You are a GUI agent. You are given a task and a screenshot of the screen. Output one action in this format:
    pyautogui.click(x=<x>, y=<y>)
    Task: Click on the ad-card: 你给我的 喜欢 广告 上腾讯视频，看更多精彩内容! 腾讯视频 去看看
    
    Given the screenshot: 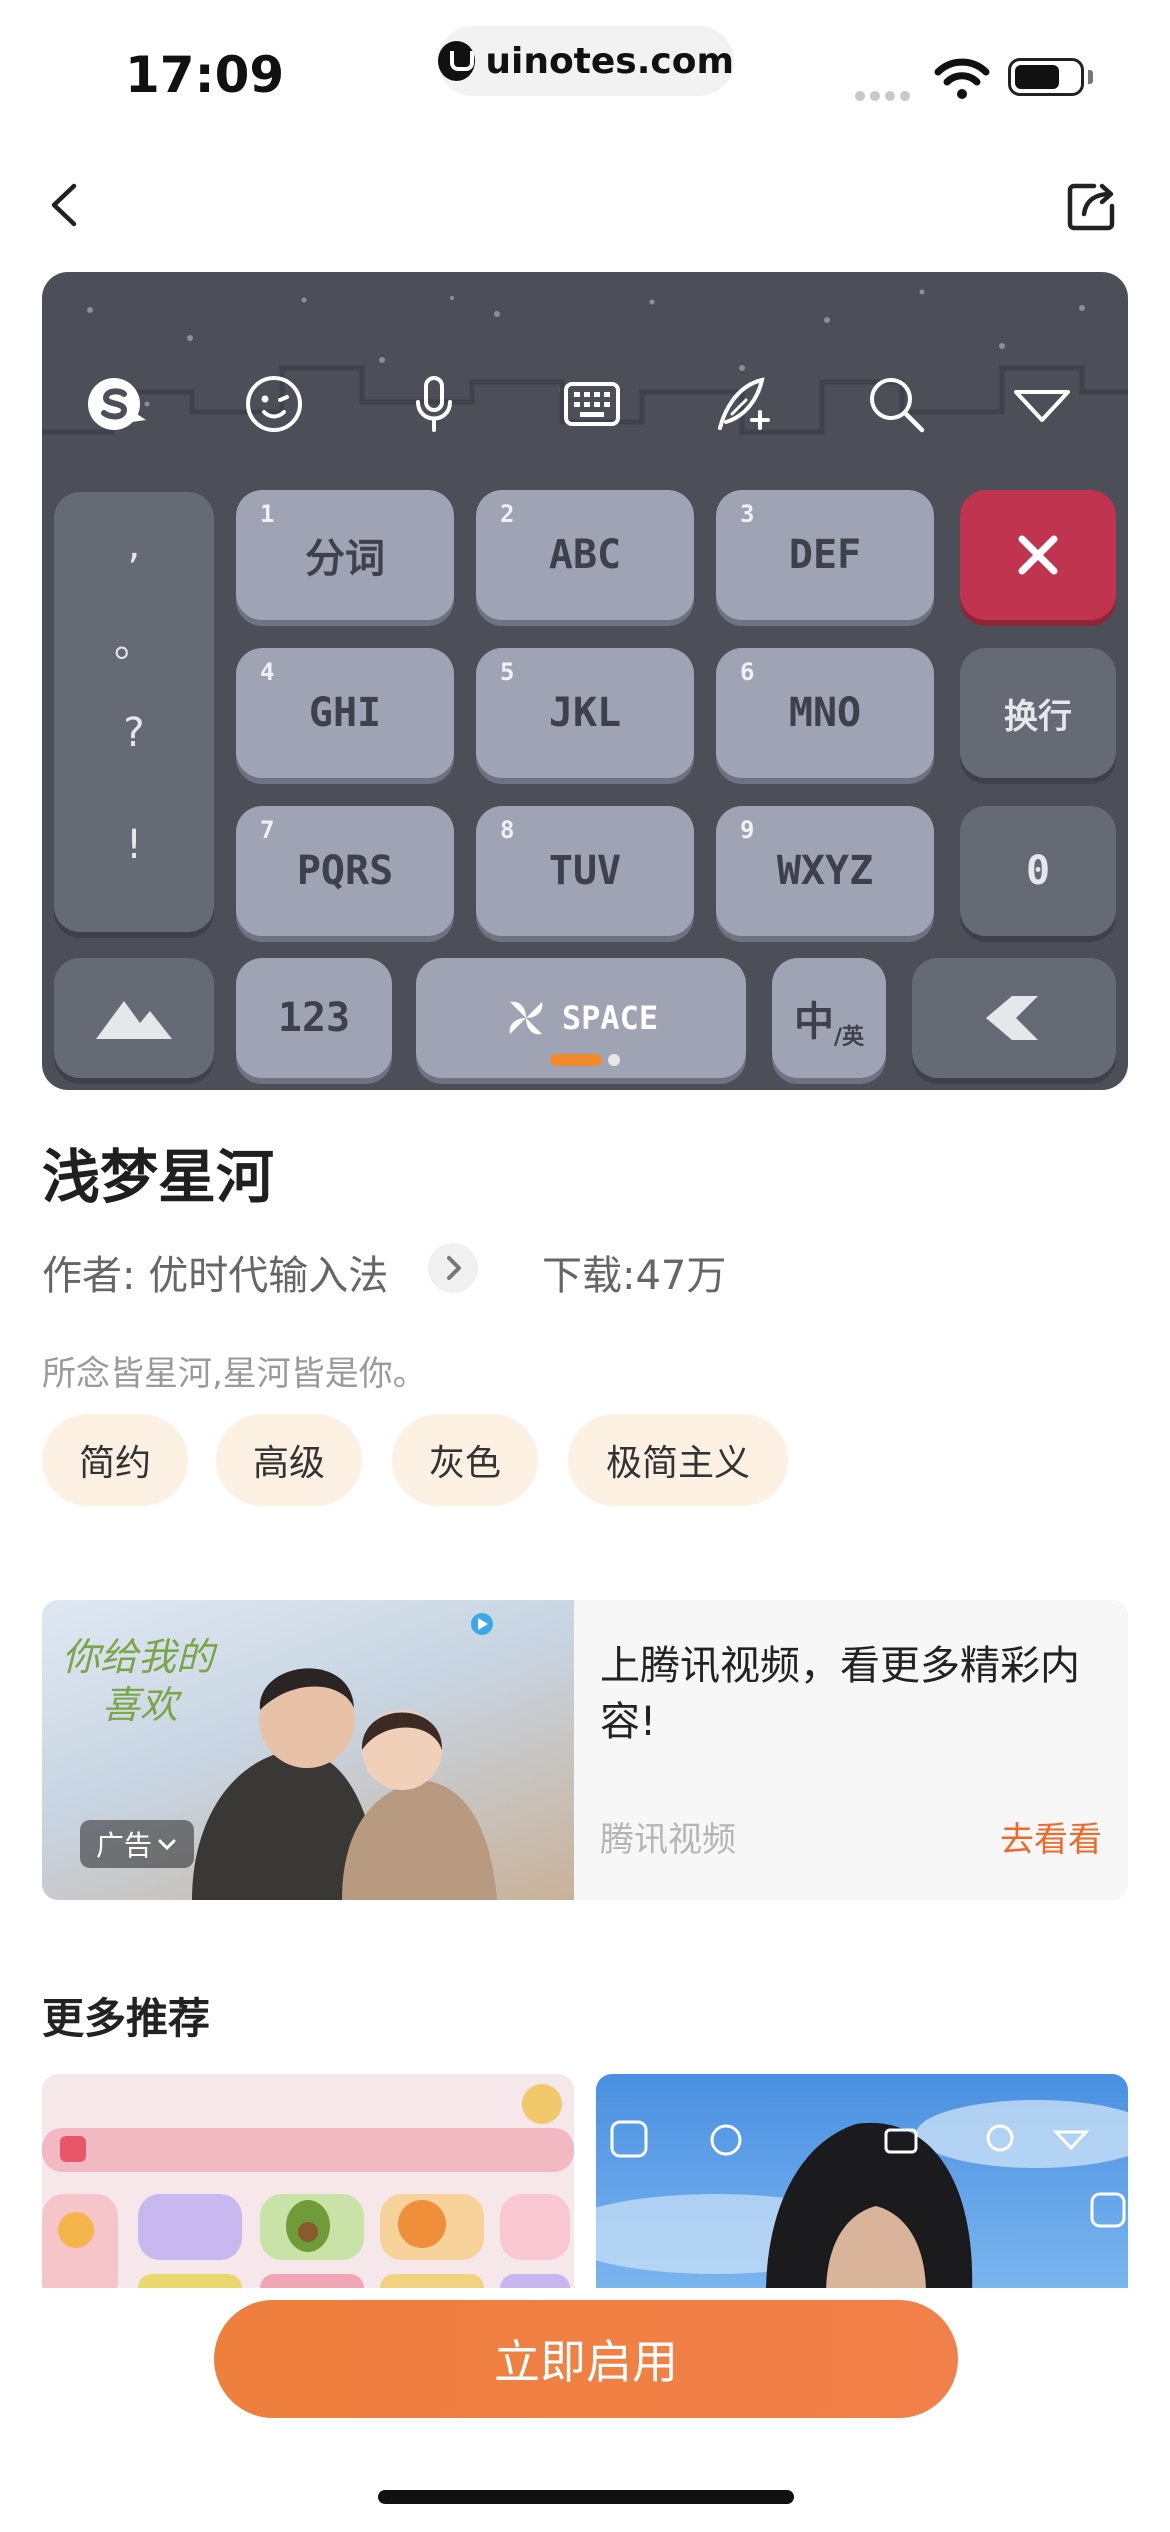 What is the action you would take?
    pyautogui.click(x=585, y=1750)
    